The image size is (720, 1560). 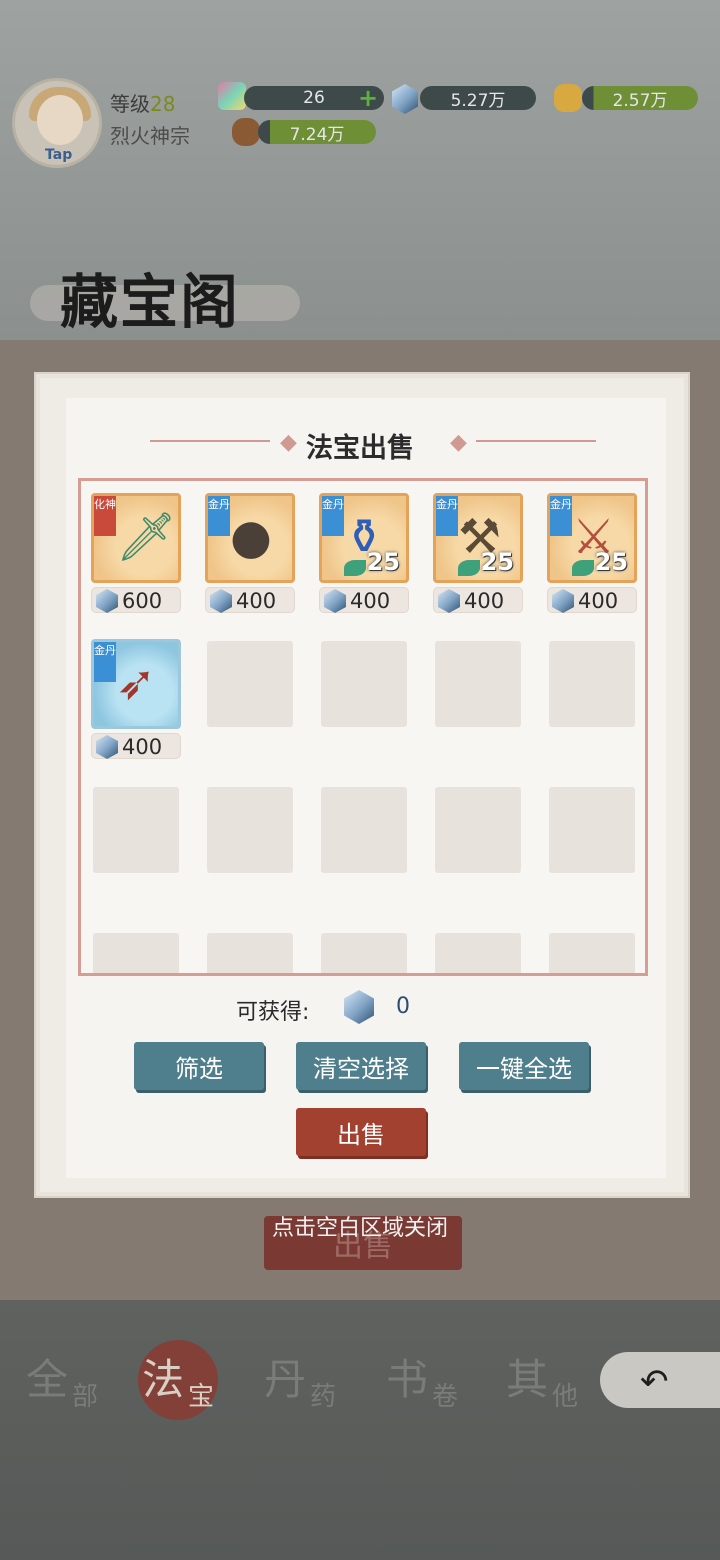 I want to click on tab-pills: 丹 药, so click(x=306, y=1380).